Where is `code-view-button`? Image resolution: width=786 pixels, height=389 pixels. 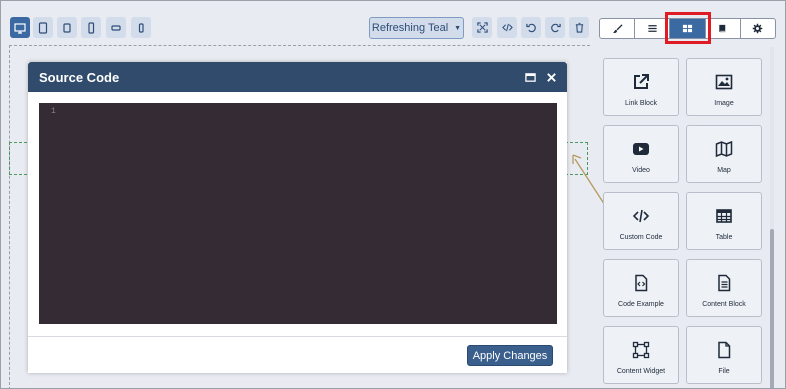
code-view-button is located at coordinates (507, 27).